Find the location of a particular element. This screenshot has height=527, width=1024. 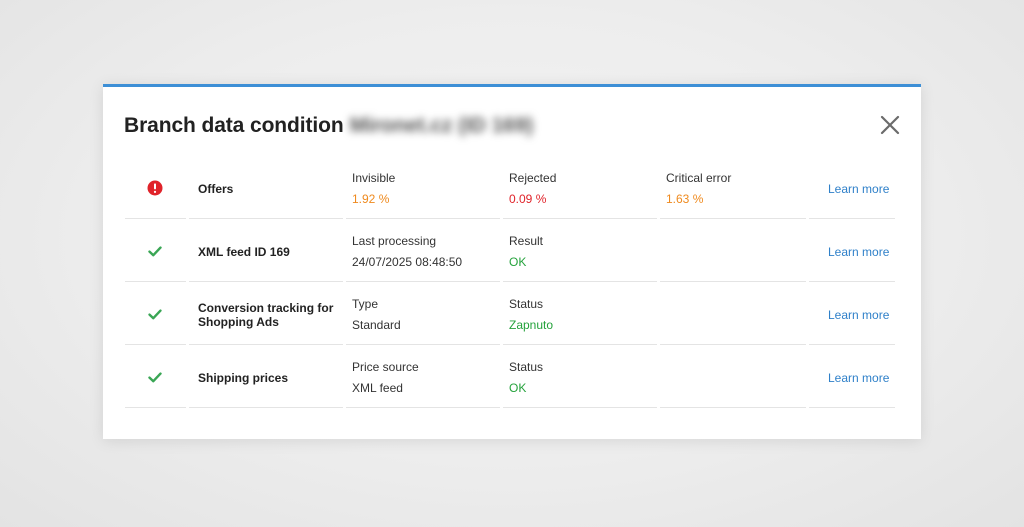

status-value: Zapnuto is located at coordinates (531, 325).